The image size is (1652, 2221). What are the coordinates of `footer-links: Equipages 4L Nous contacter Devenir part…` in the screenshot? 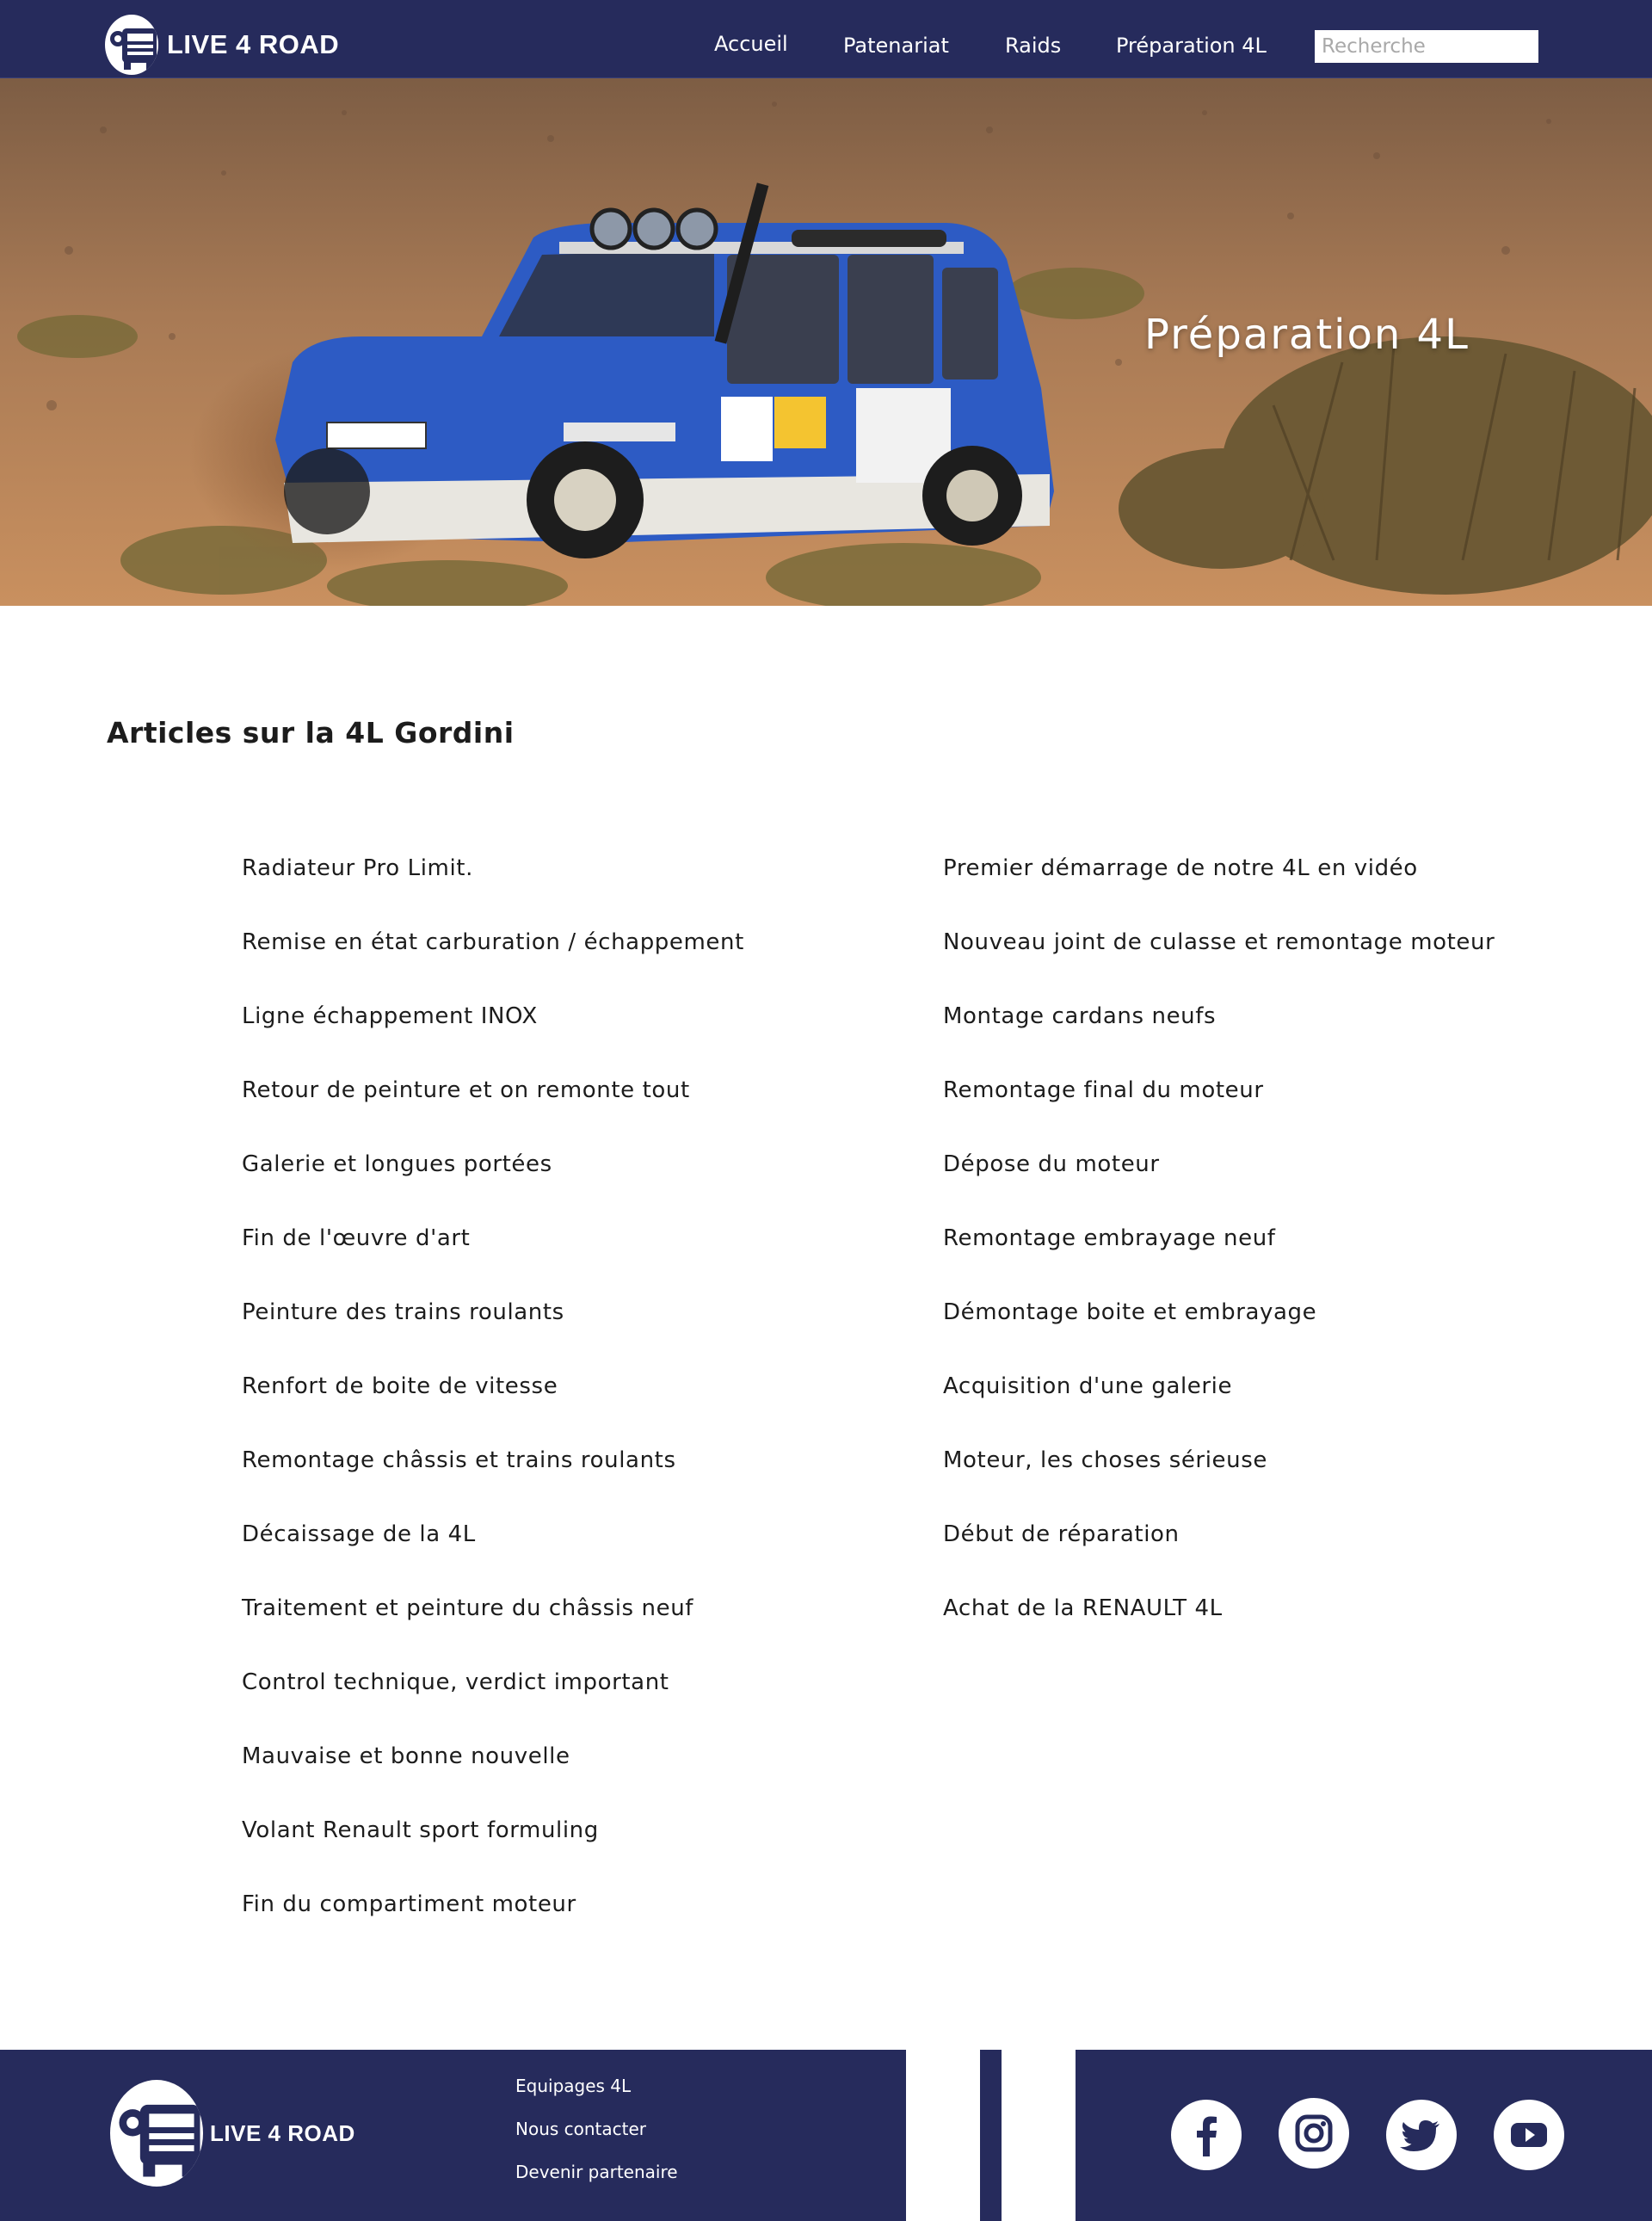 It's located at (596, 2140).